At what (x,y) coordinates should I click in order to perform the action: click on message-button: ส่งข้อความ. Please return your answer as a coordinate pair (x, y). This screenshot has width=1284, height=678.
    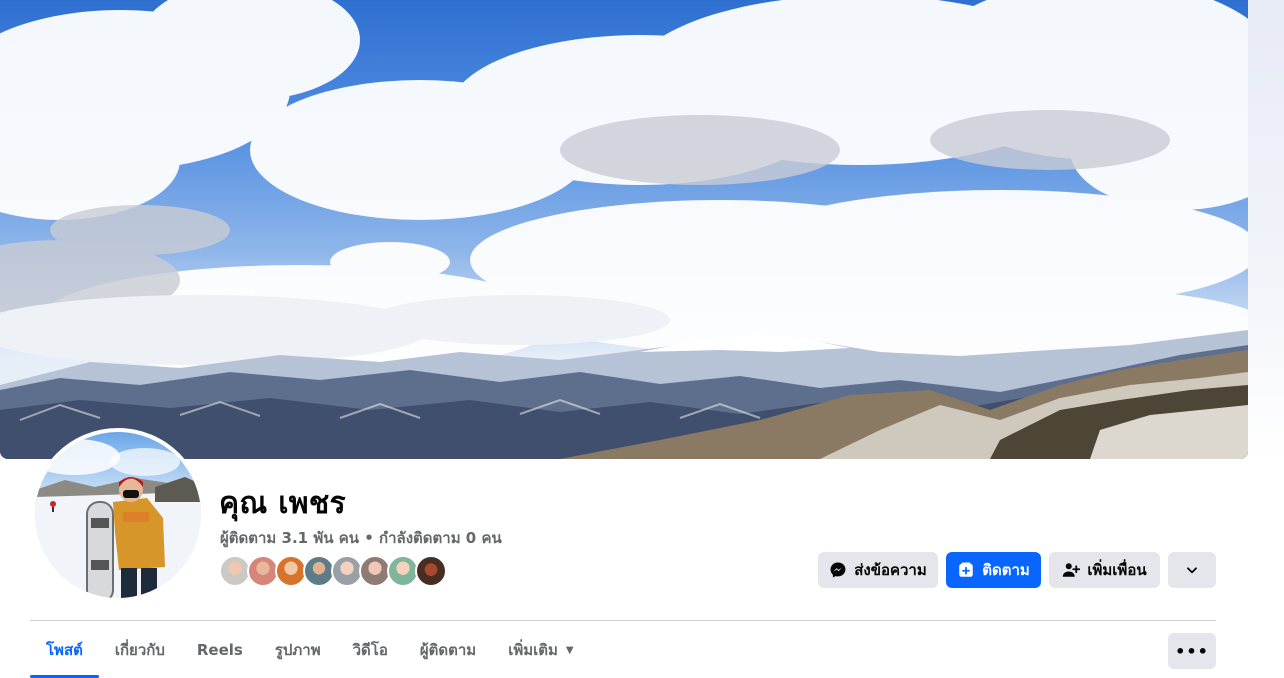
    Looking at the image, I should click on (878, 570).